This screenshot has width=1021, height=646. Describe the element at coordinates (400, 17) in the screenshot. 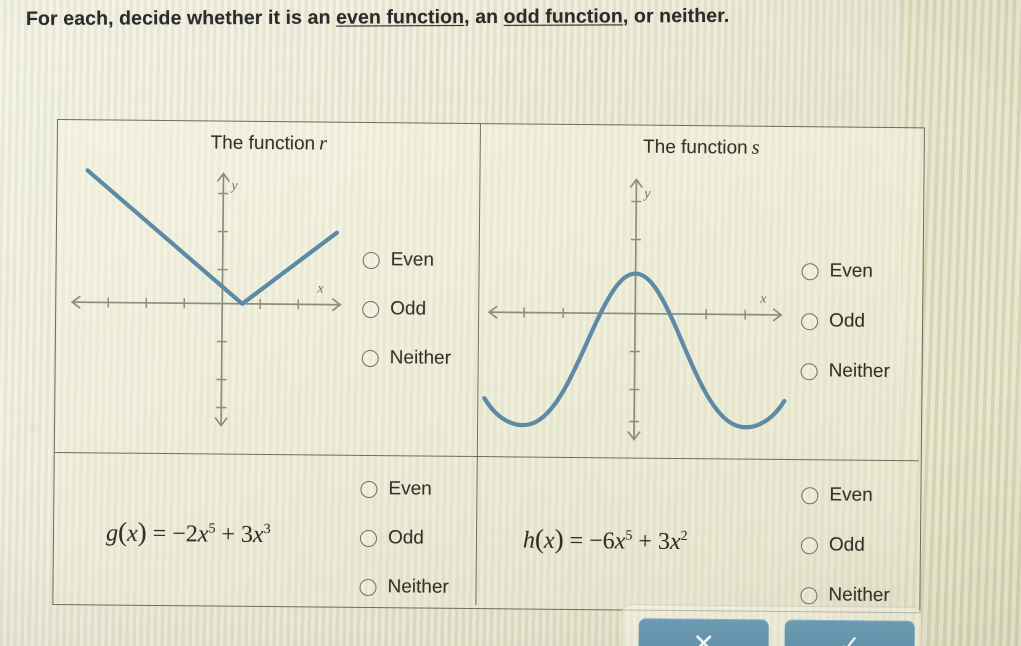

I see `prompt-link-even-function: even function` at that location.